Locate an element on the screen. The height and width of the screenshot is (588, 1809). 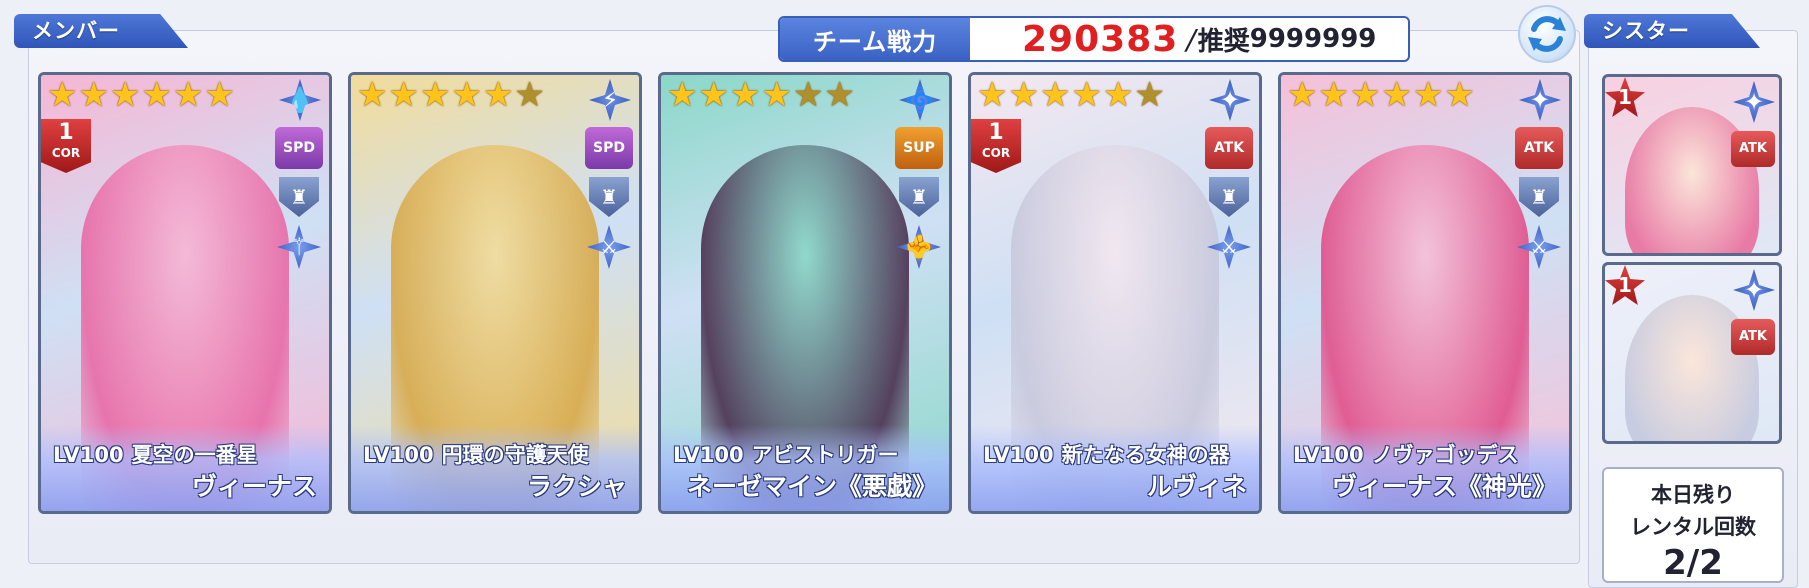
character-name: ヴィーナス is located at coordinates (254, 486).